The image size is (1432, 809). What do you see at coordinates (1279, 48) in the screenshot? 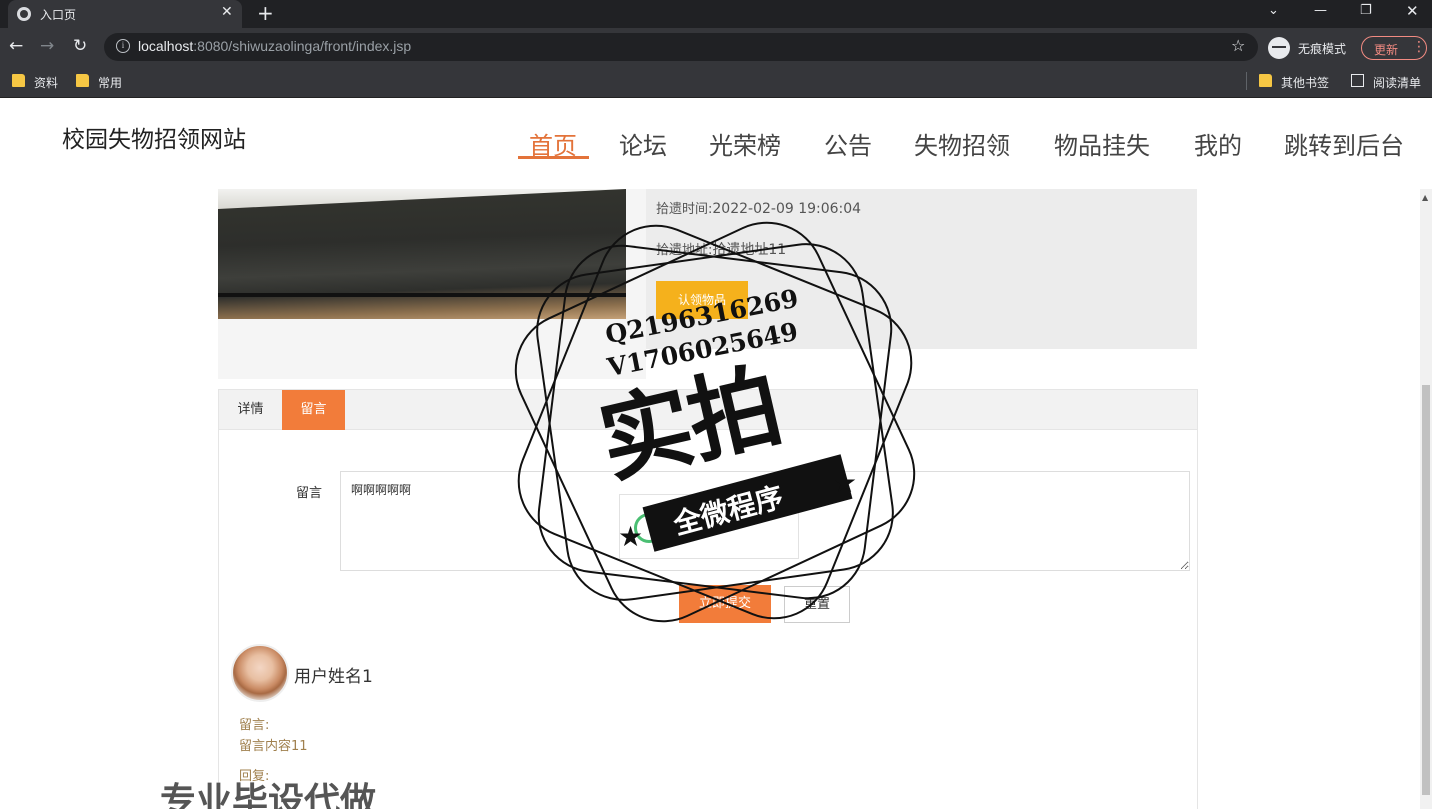
I see `incognito-icon` at bounding box center [1279, 48].